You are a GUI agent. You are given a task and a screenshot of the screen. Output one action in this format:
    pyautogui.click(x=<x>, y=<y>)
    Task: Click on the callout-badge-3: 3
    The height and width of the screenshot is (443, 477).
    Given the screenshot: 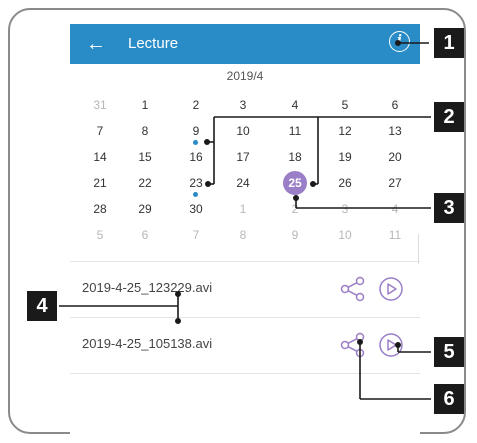 What is the action you would take?
    pyautogui.click(x=449, y=208)
    